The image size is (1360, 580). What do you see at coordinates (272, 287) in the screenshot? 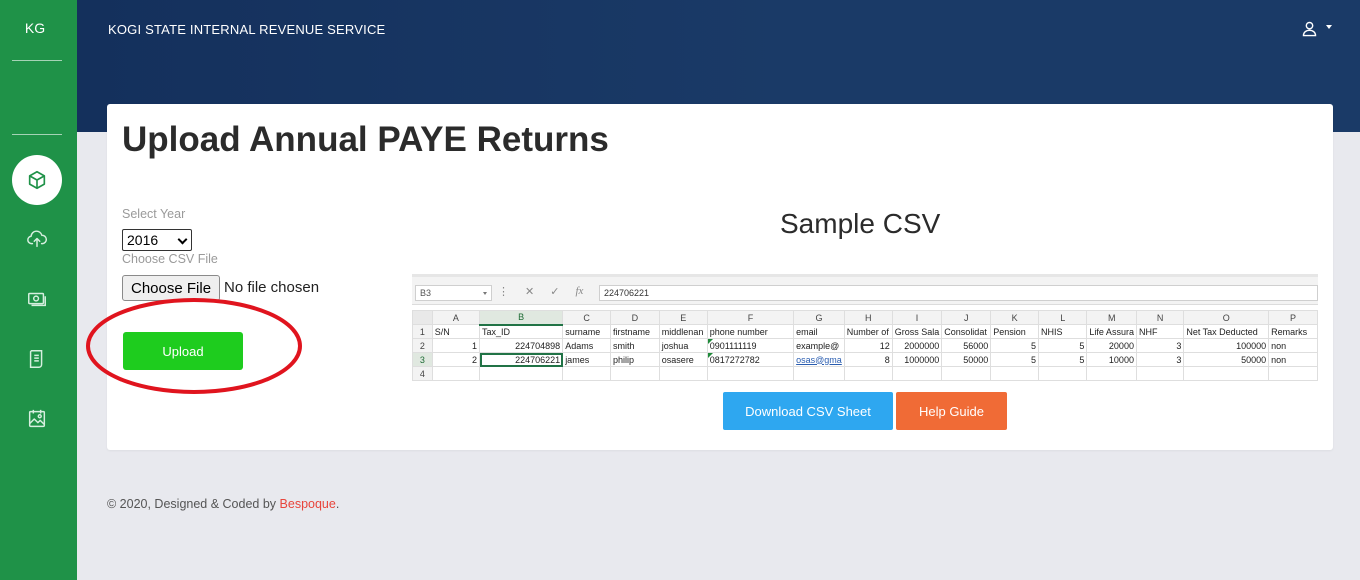
I see `file-status-text: No file chosen` at bounding box center [272, 287].